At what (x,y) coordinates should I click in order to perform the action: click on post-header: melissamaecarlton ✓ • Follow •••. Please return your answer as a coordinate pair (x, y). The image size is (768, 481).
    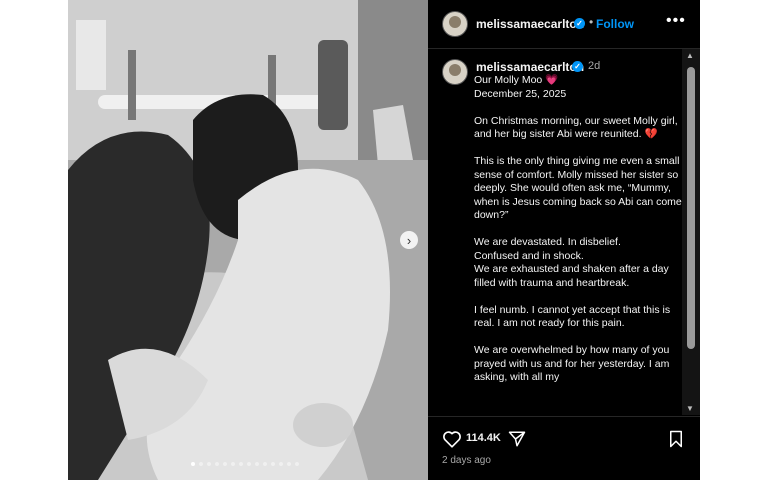
    Looking at the image, I should click on (564, 24).